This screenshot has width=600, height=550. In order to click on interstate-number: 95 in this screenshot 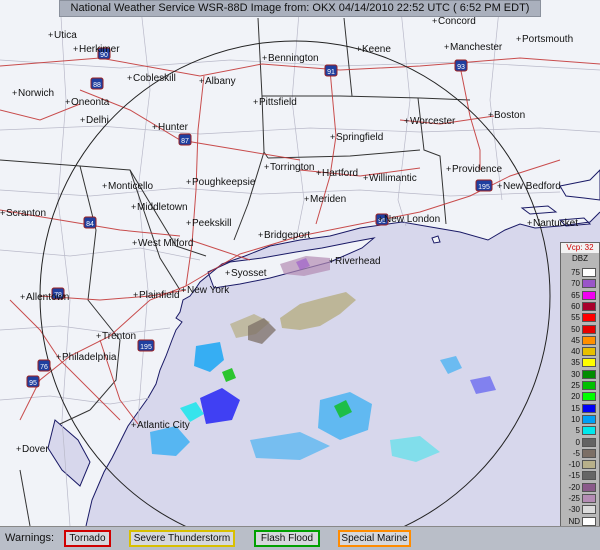, I will do `click(33, 383)`.